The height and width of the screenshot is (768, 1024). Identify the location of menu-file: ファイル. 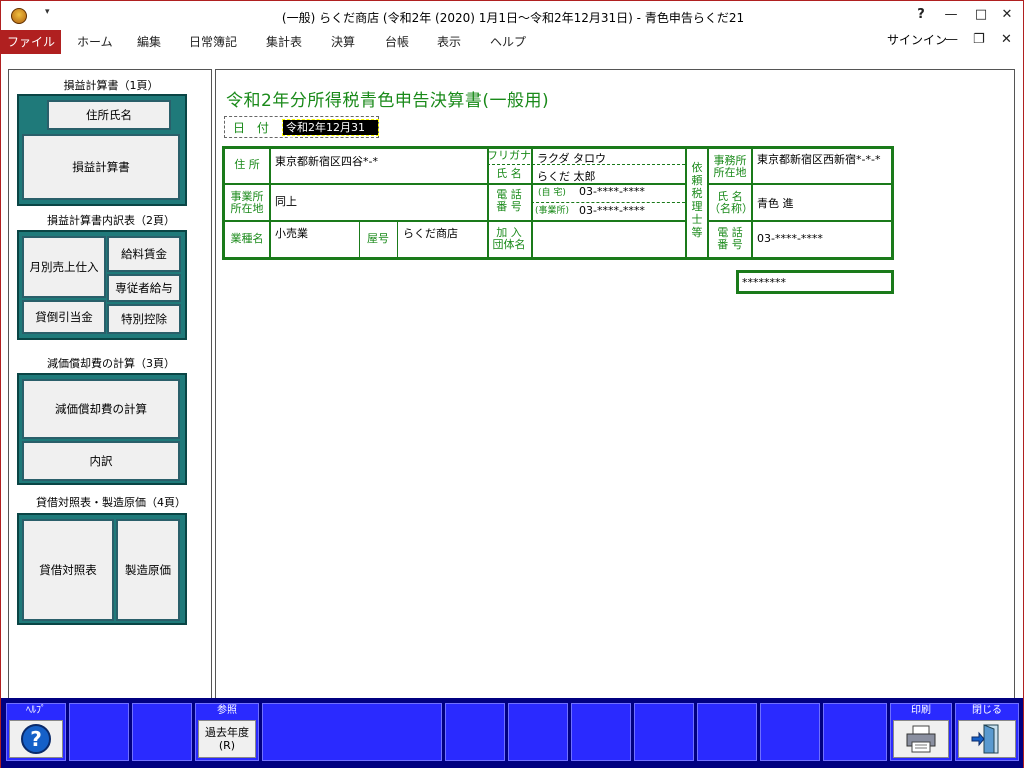
(31, 42).